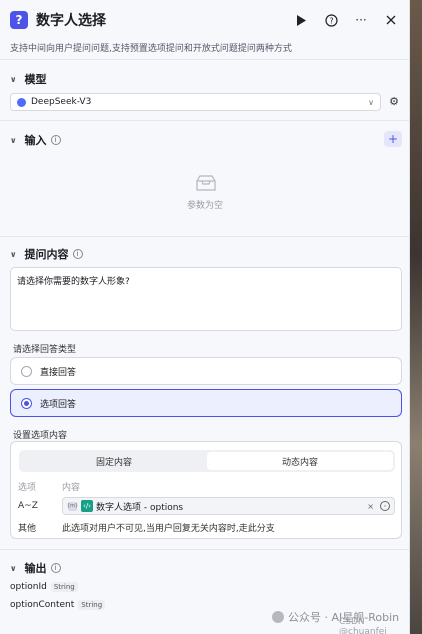  Describe the element at coordinates (71, 21) in the screenshot. I see `panel-title: 数字人选择` at that location.